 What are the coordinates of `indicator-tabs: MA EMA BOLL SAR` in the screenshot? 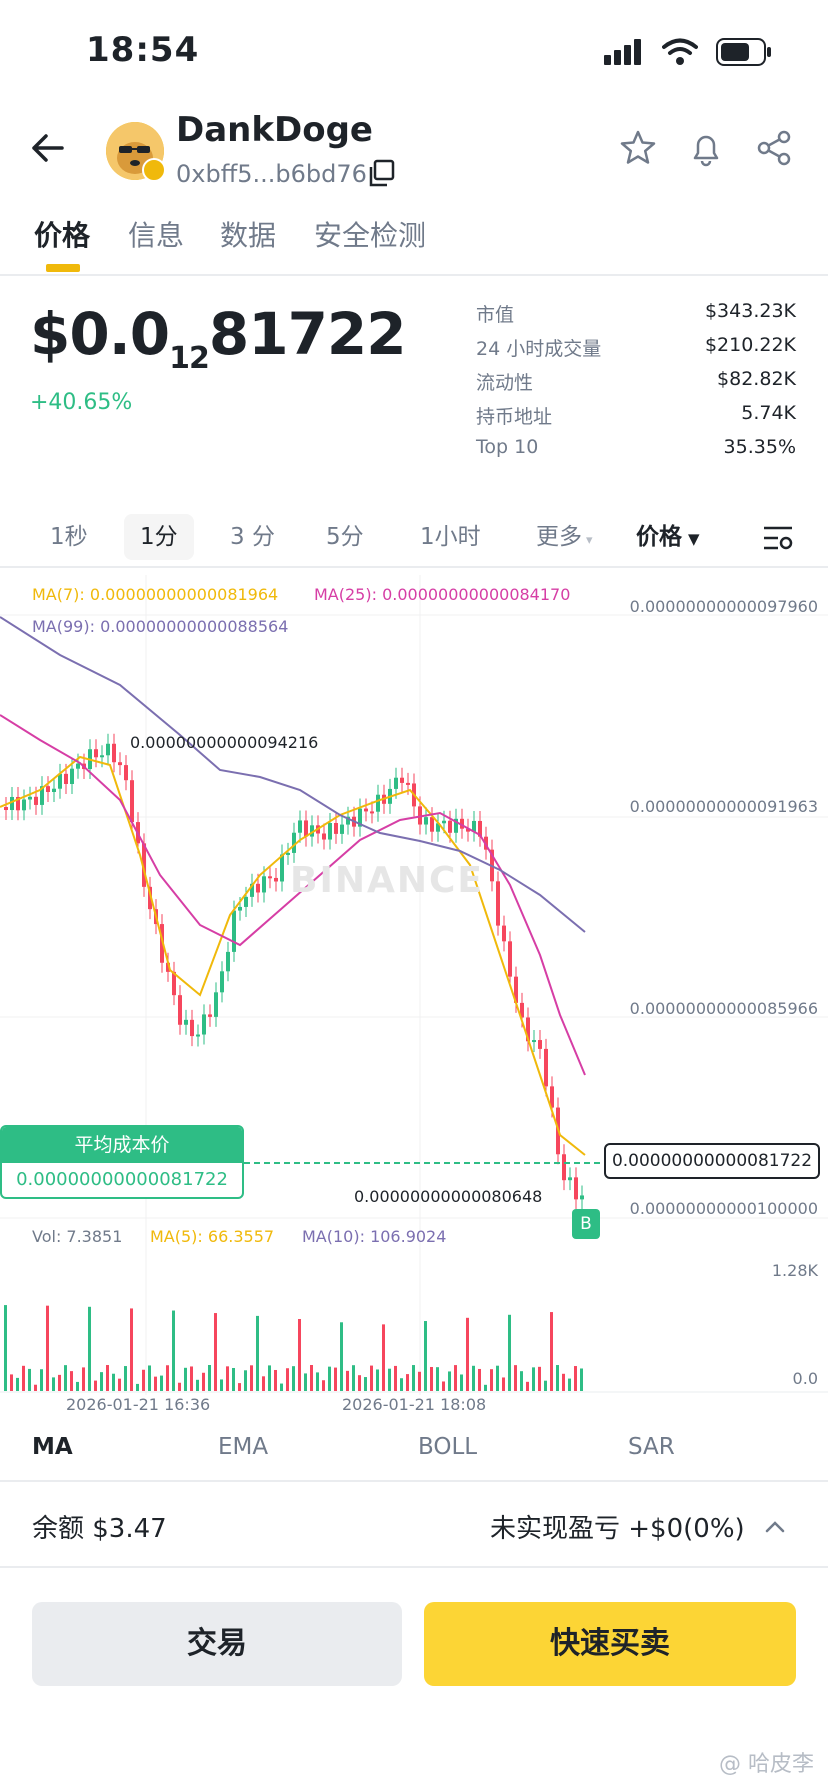 It's located at (414, 1451).